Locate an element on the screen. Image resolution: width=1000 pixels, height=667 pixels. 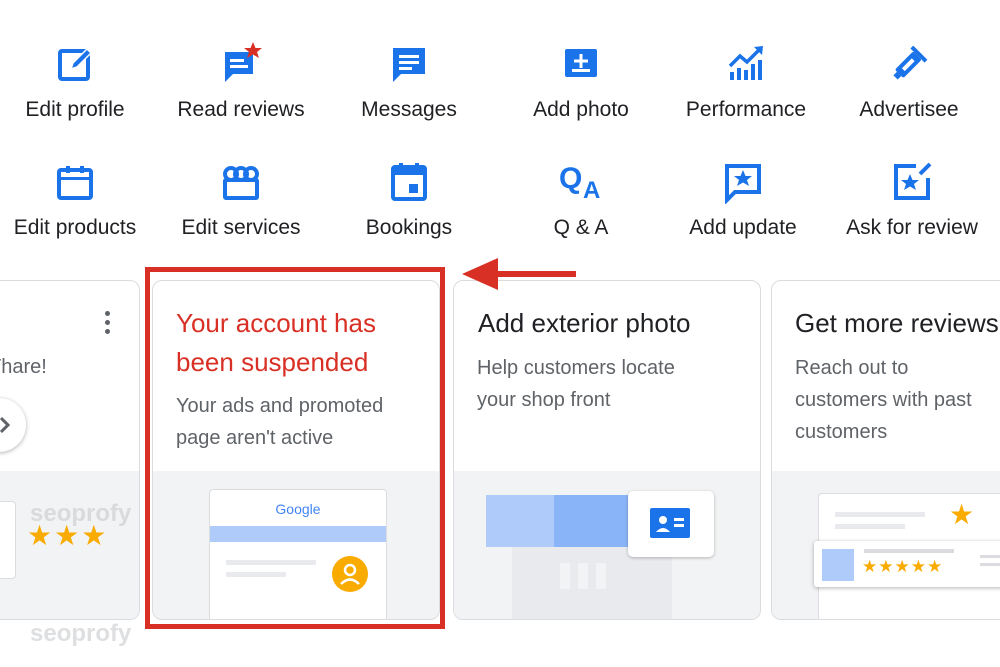
star-rating: ★★★★★ is located at coordinates (903, 566).